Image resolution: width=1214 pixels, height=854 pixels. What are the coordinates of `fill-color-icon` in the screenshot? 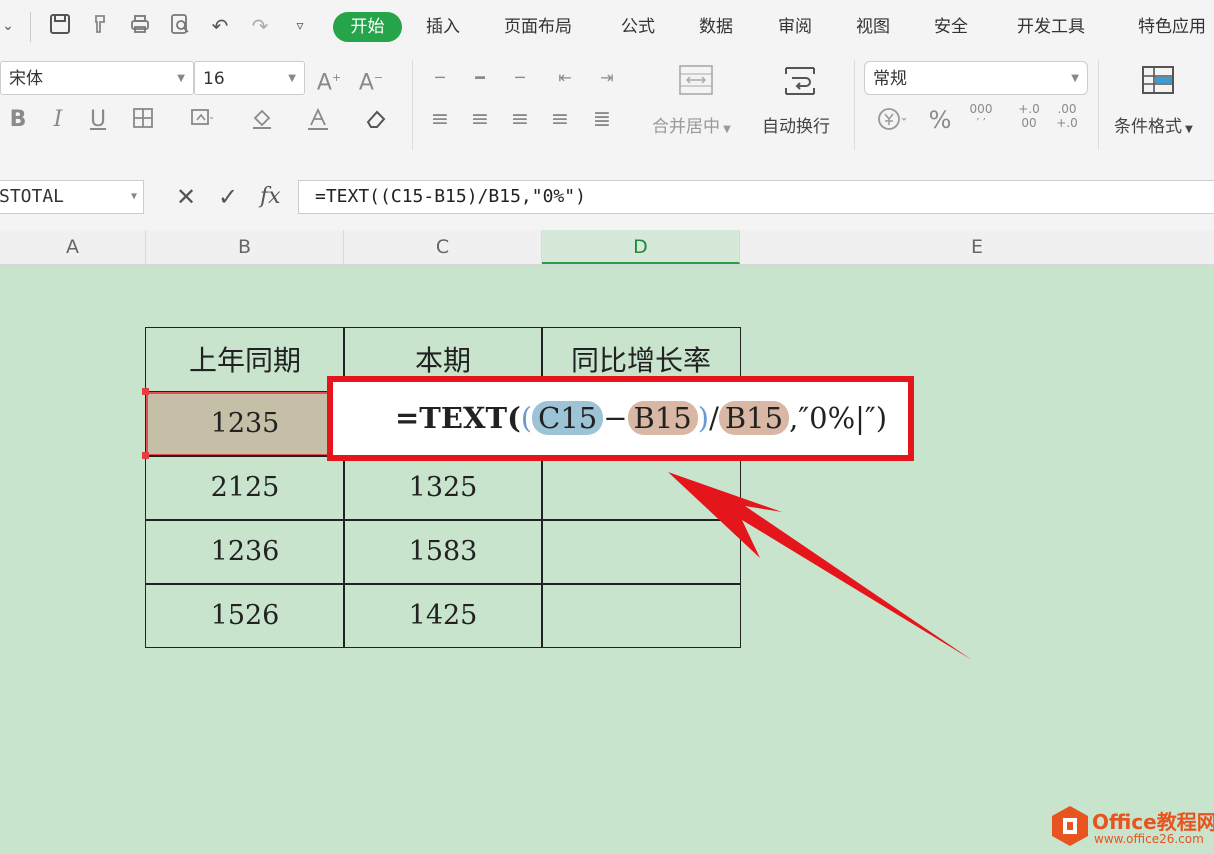 It's located at (262, 122).